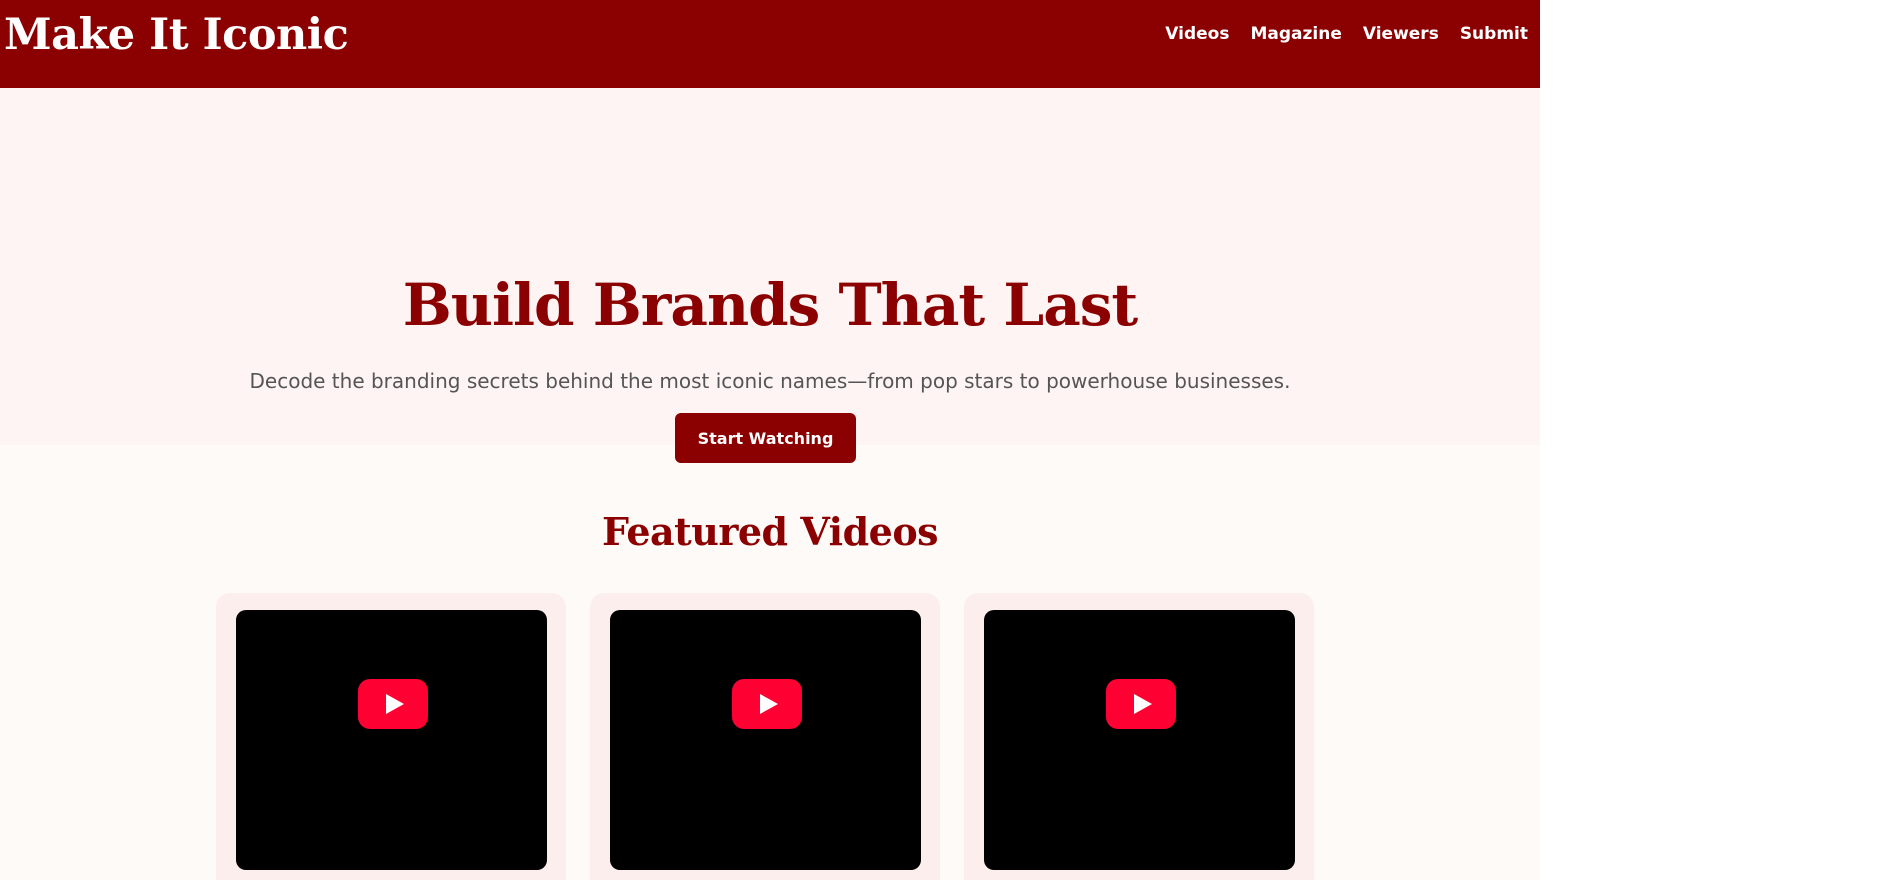  Describe the element at coordinates (1197, 34) in the screenshot. I see `nav-link-videos: Videos` at that location.